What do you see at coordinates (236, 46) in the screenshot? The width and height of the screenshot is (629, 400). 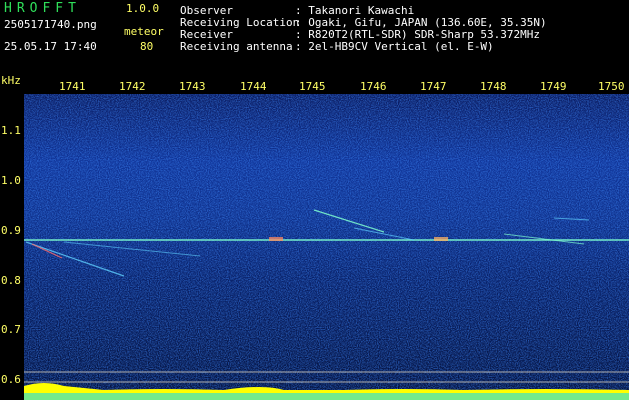 I see `info-label: Receiving antenna` at bounding box center [236, 46].